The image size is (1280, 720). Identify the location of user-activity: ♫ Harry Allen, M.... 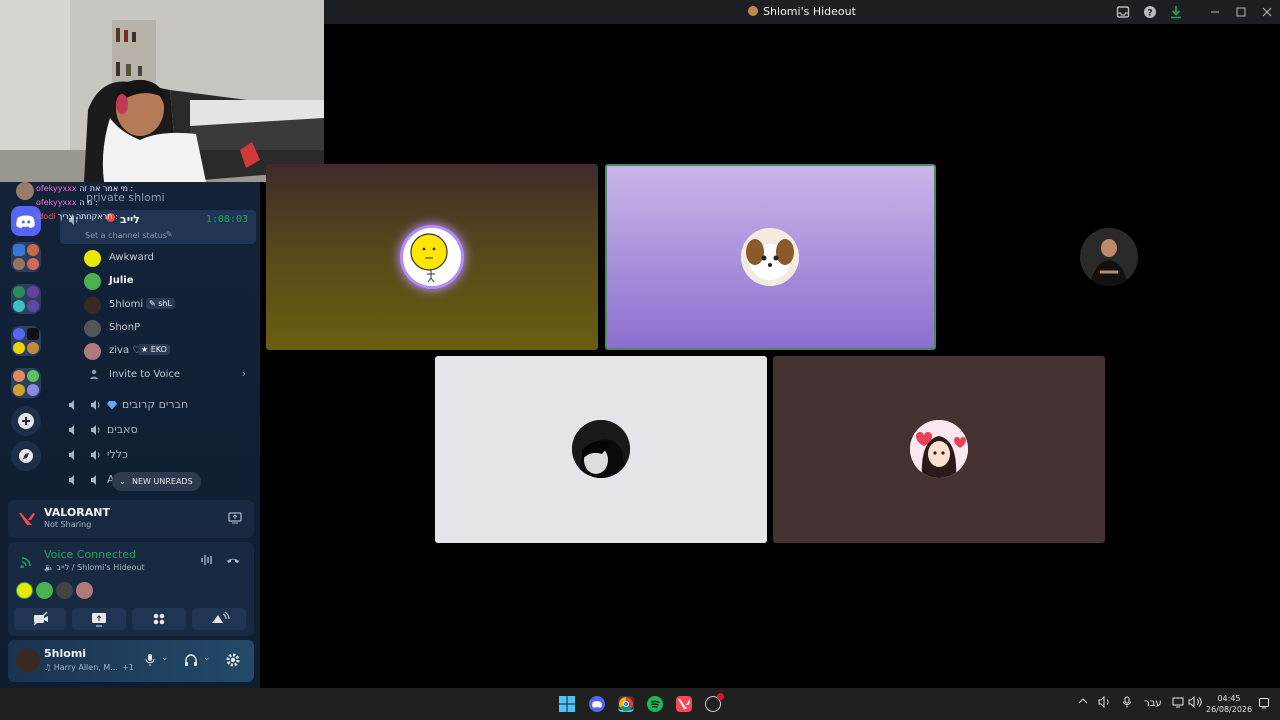
(81, 667).